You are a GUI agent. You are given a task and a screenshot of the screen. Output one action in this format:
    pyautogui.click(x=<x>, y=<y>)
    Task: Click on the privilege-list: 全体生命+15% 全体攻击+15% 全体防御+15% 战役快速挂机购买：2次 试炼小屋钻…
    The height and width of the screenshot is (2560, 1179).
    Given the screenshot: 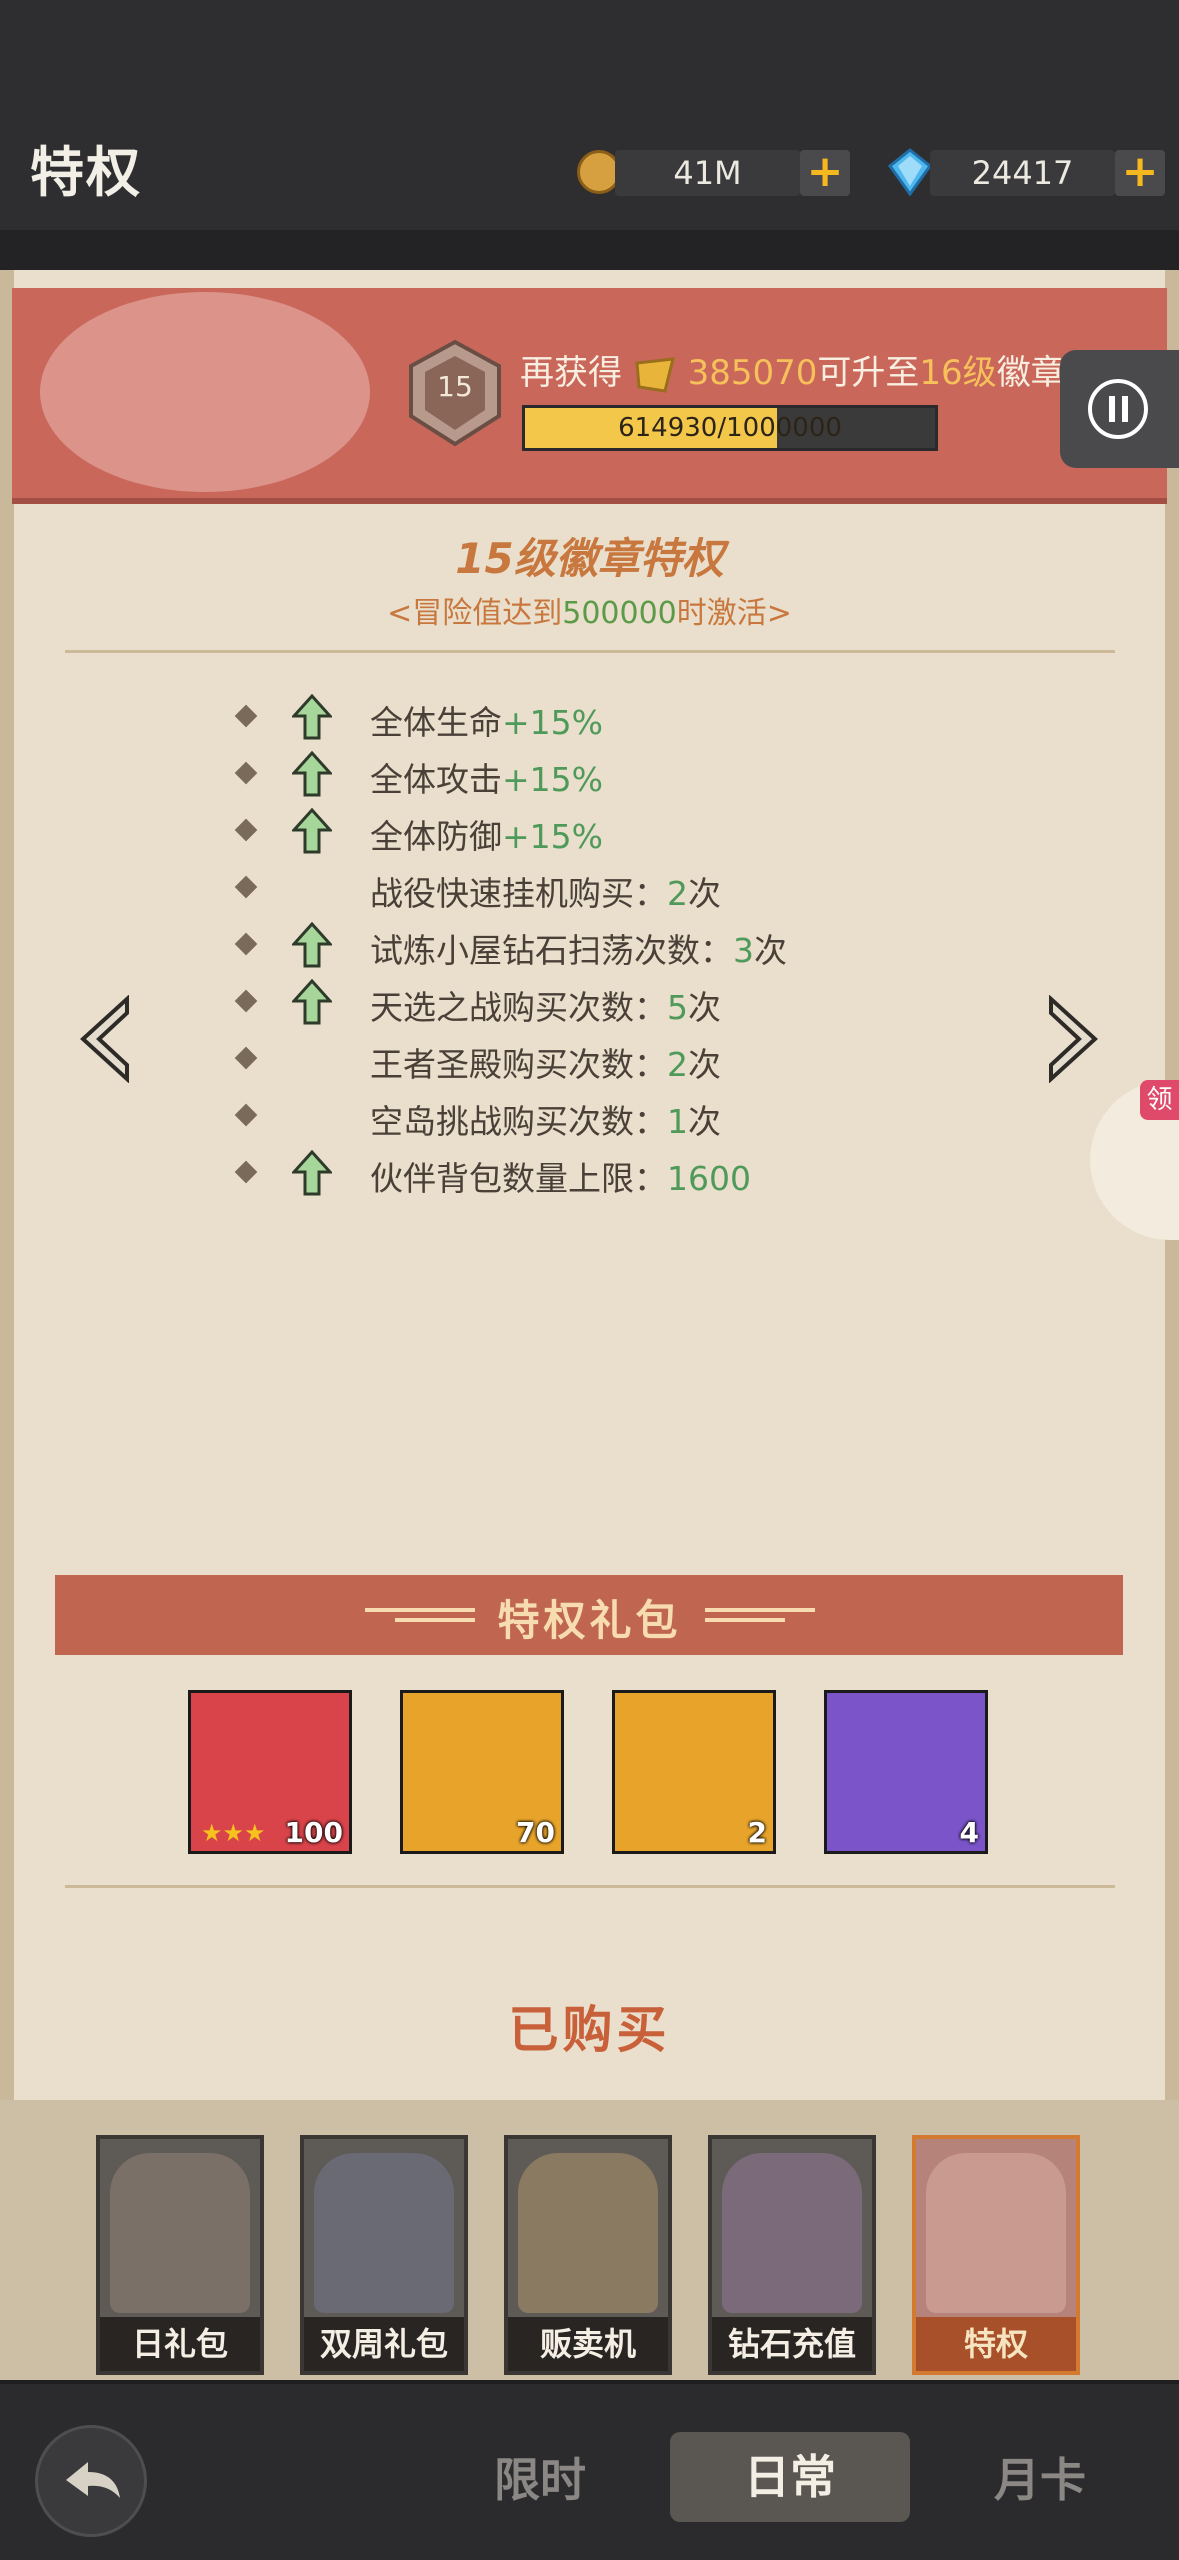 What is the action you would take?
    pyautogui.click(x=580, y=946)
    